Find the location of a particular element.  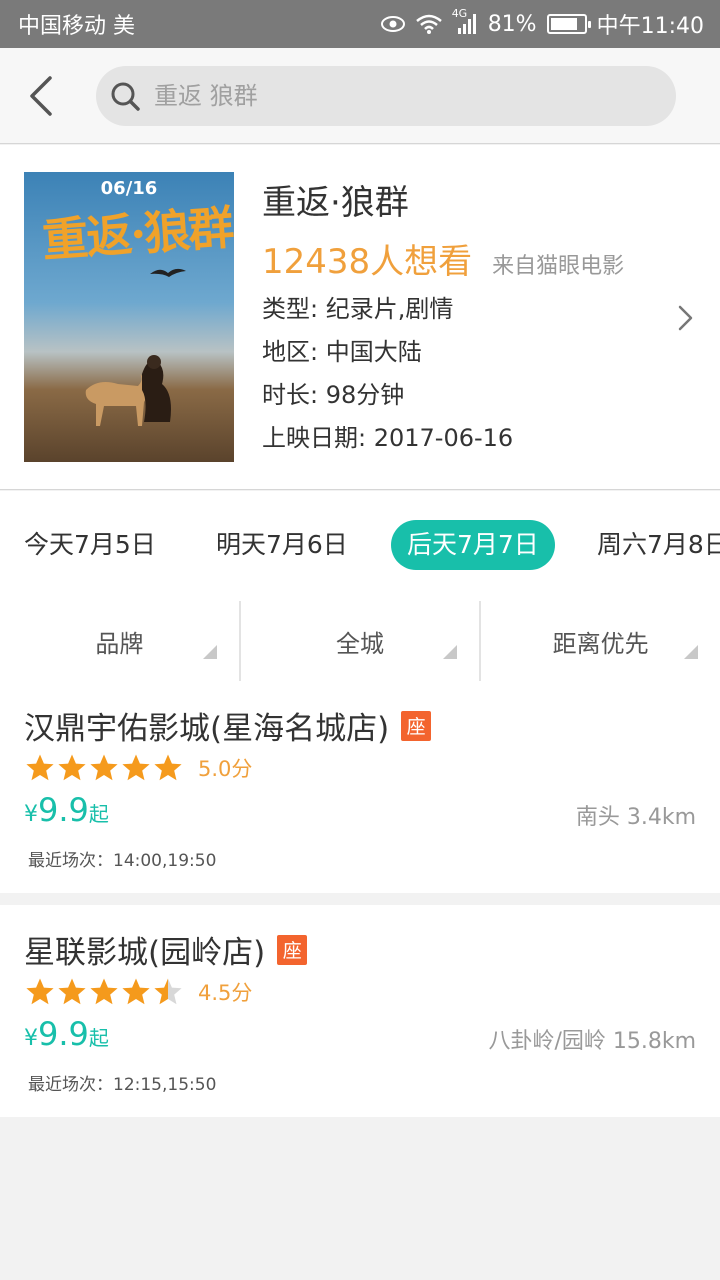

filter-area-label: 全城 is located at coordinates (360, 643).